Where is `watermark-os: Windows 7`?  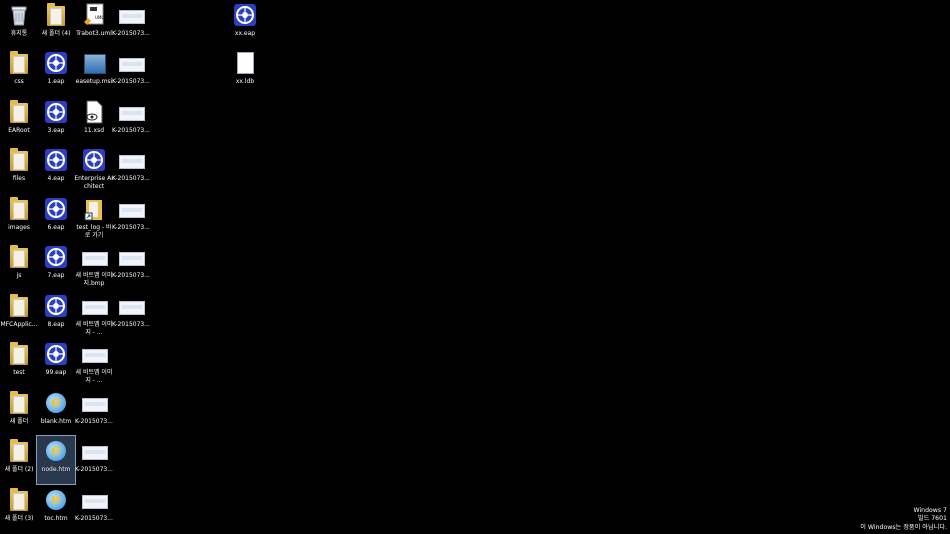
watermark-os: Windows 7 is located at coordinates (930, 510).